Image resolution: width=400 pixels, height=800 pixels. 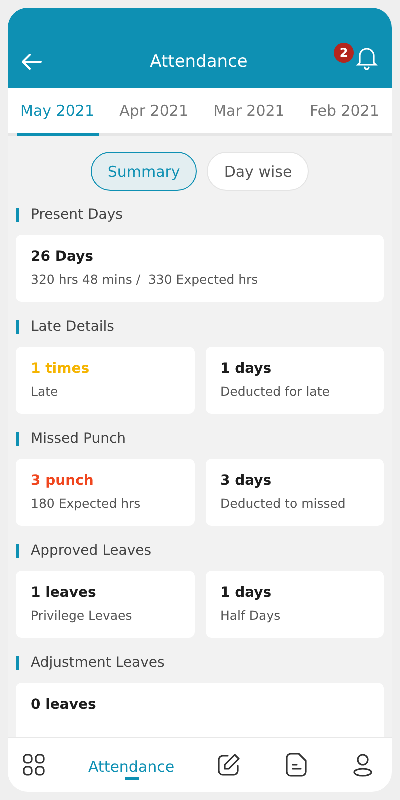 I want to click on section-title: Approved Leaves, so click(x=91, y=551).